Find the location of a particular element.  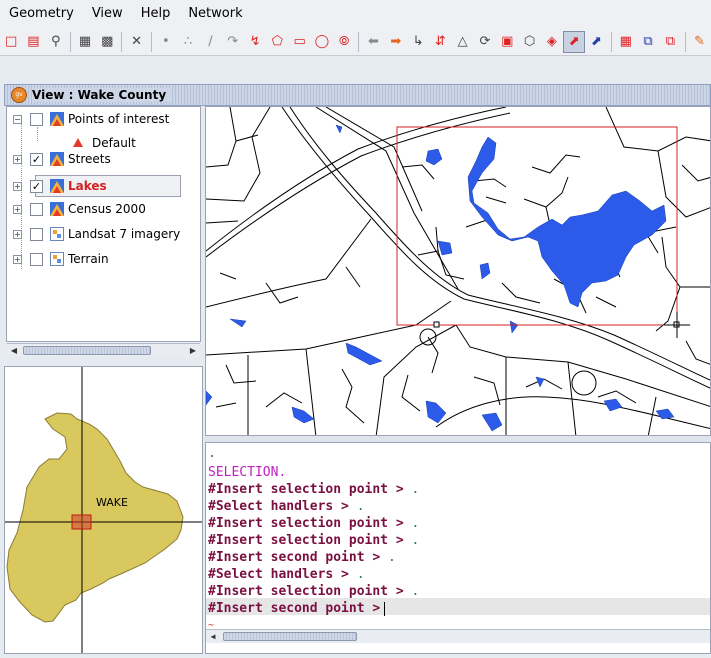

layer-row-census-2000: + Census 2000 is located at coordinates (103, 209).